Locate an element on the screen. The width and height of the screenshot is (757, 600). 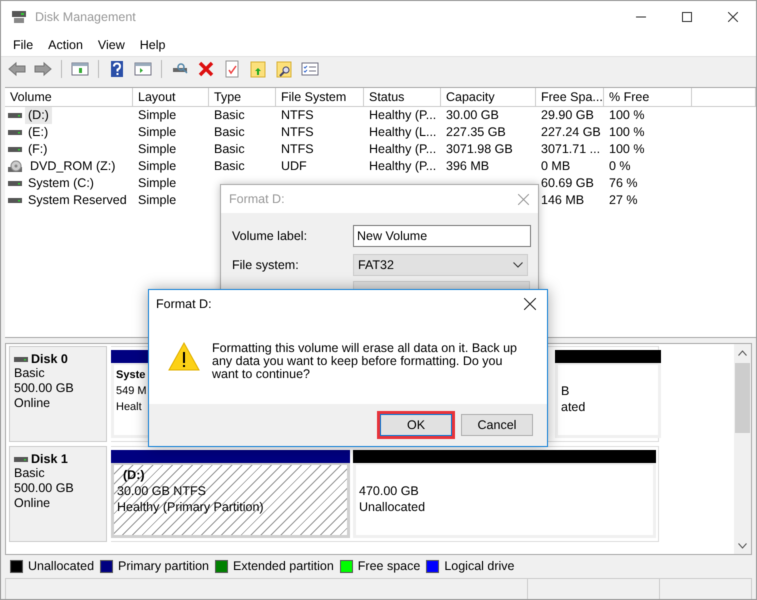
legend-label: Logical drive is located at coordinates (479, 566).